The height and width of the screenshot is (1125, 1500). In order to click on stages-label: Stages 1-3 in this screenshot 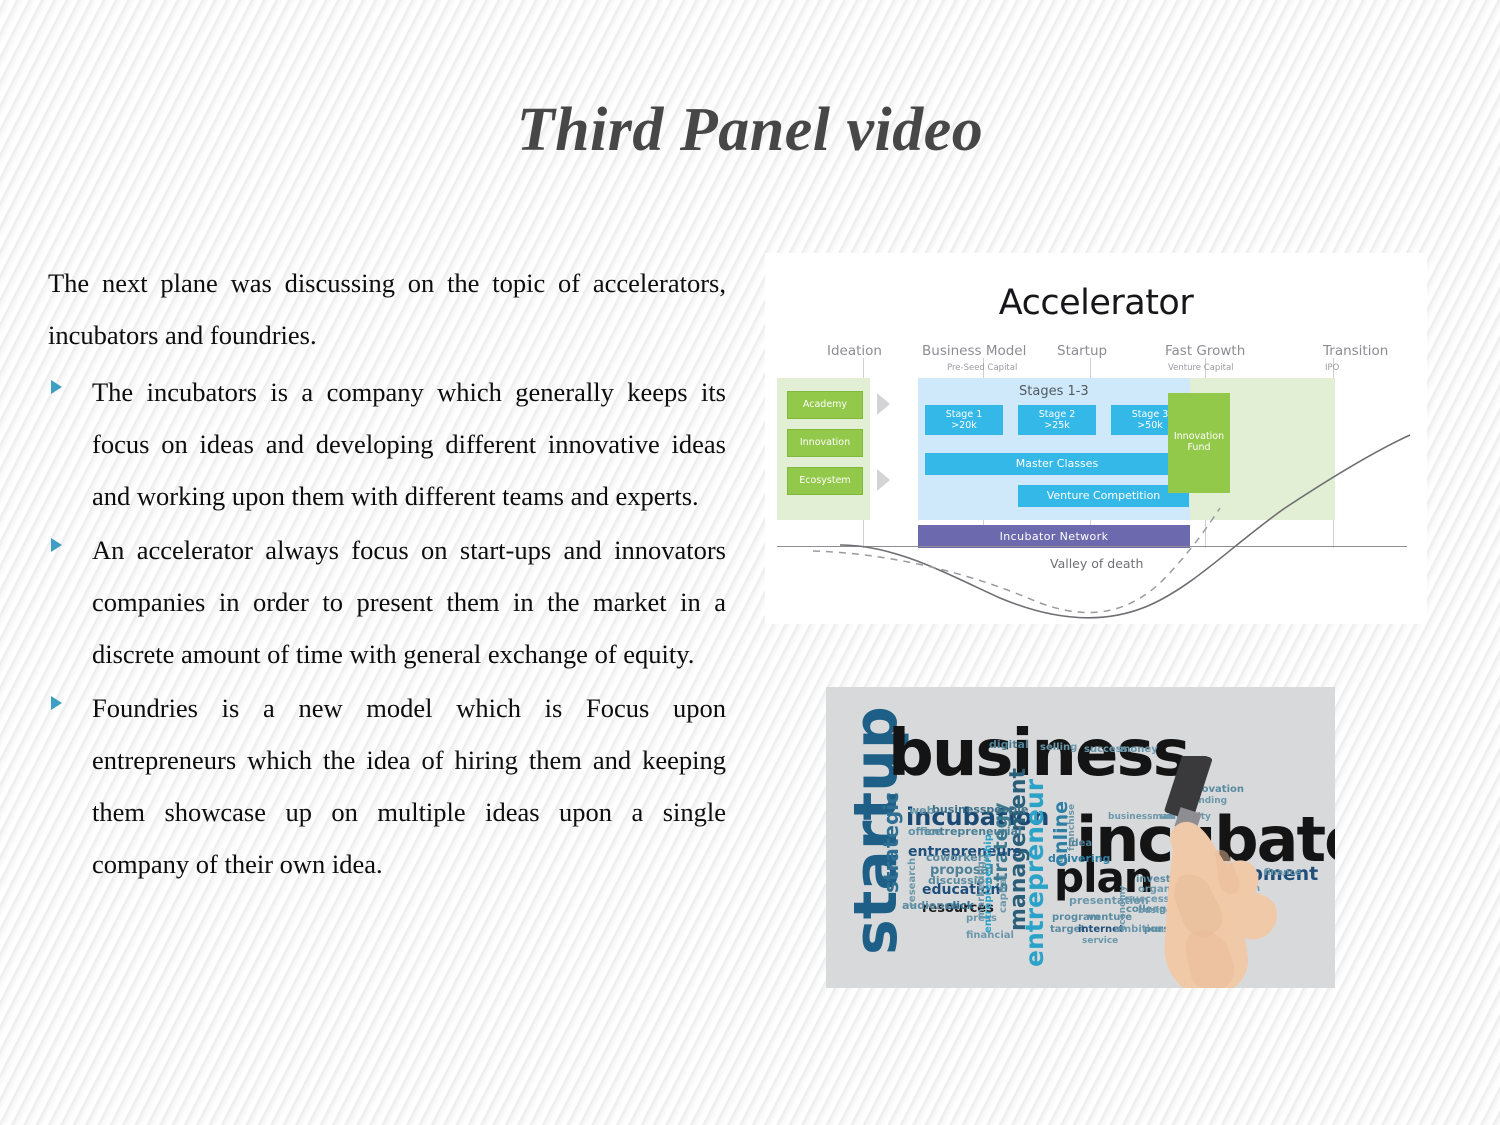, I will do `click(1054, 391)`.